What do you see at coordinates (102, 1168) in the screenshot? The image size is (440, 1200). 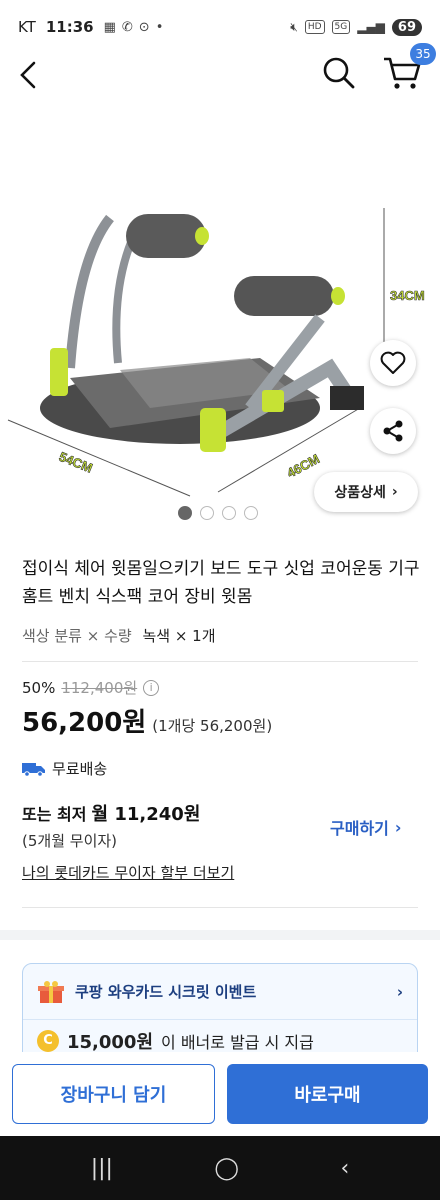 I see `recent-apps-icon: |||` at bounding box center [102, 1168].